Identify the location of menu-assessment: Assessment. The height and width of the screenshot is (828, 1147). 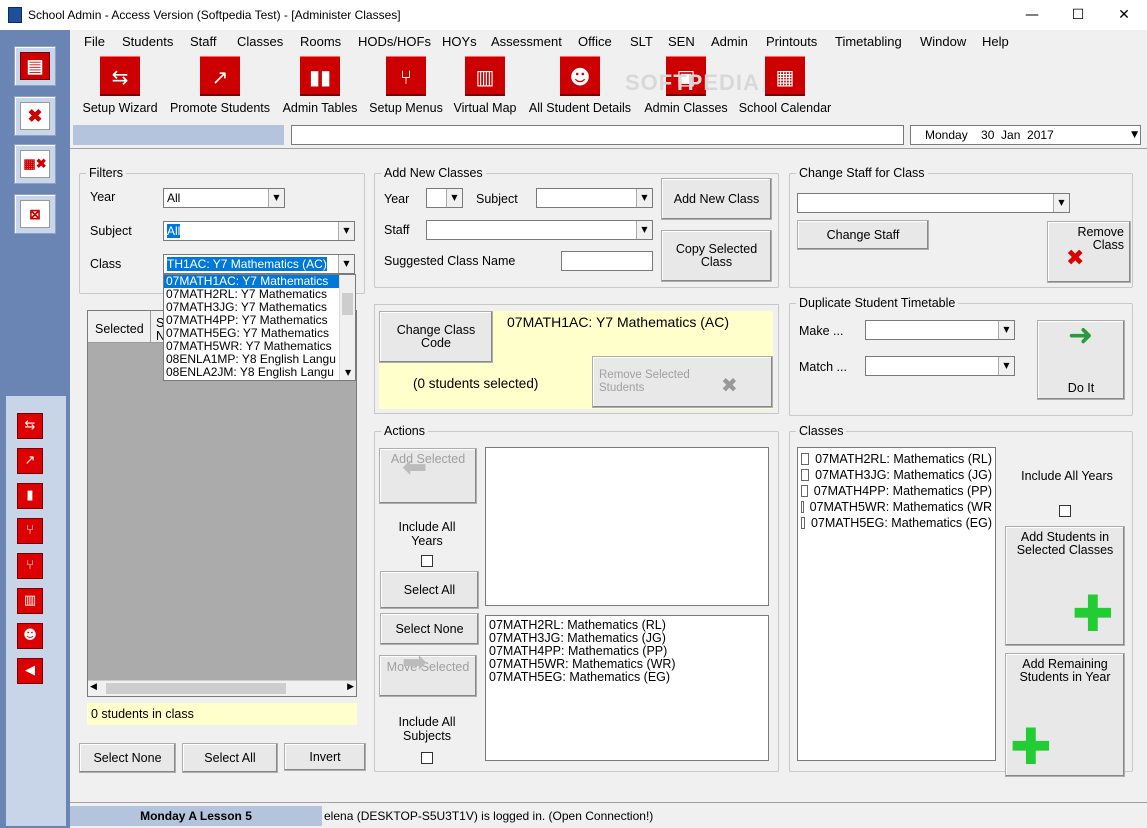
(526, 41).